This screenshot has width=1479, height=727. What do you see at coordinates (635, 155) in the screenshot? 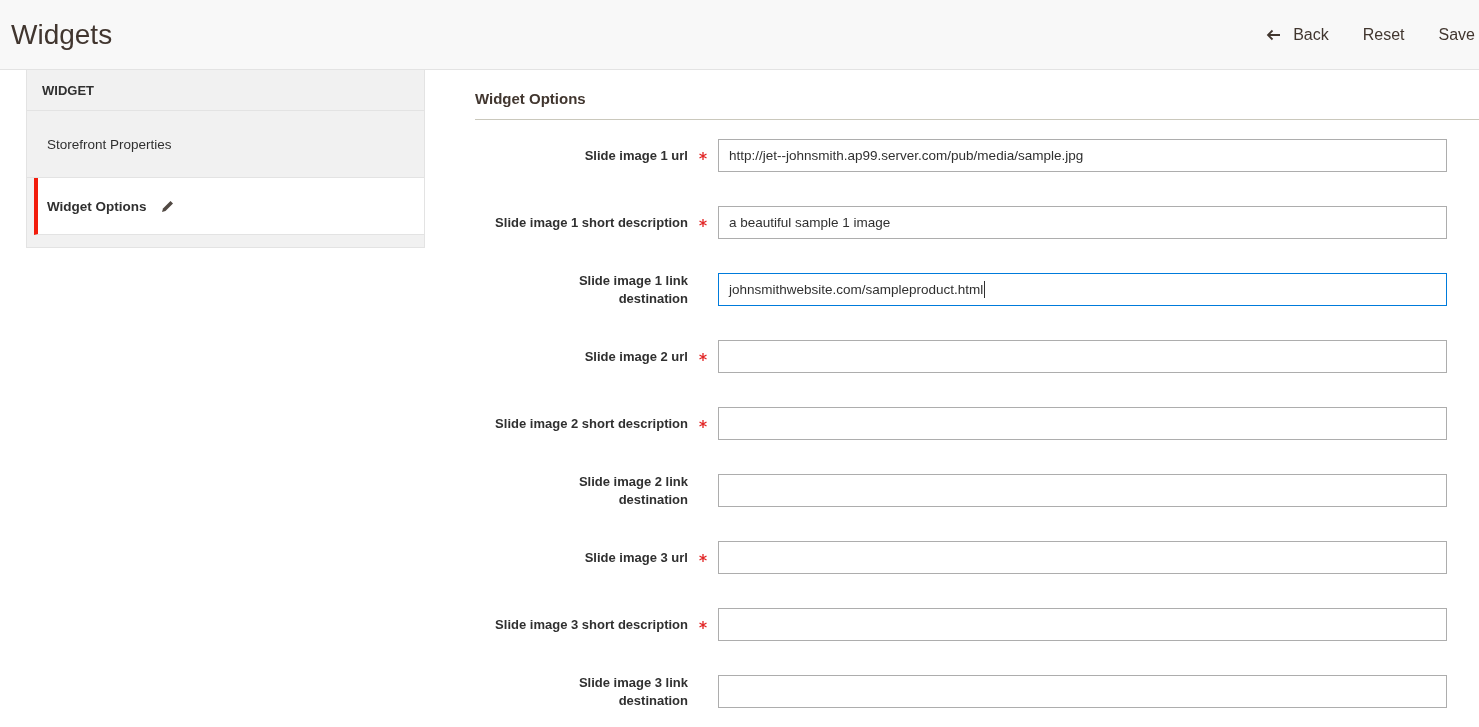
I see `field-label: Slide image 1 url` at bounding box center [635, 155].